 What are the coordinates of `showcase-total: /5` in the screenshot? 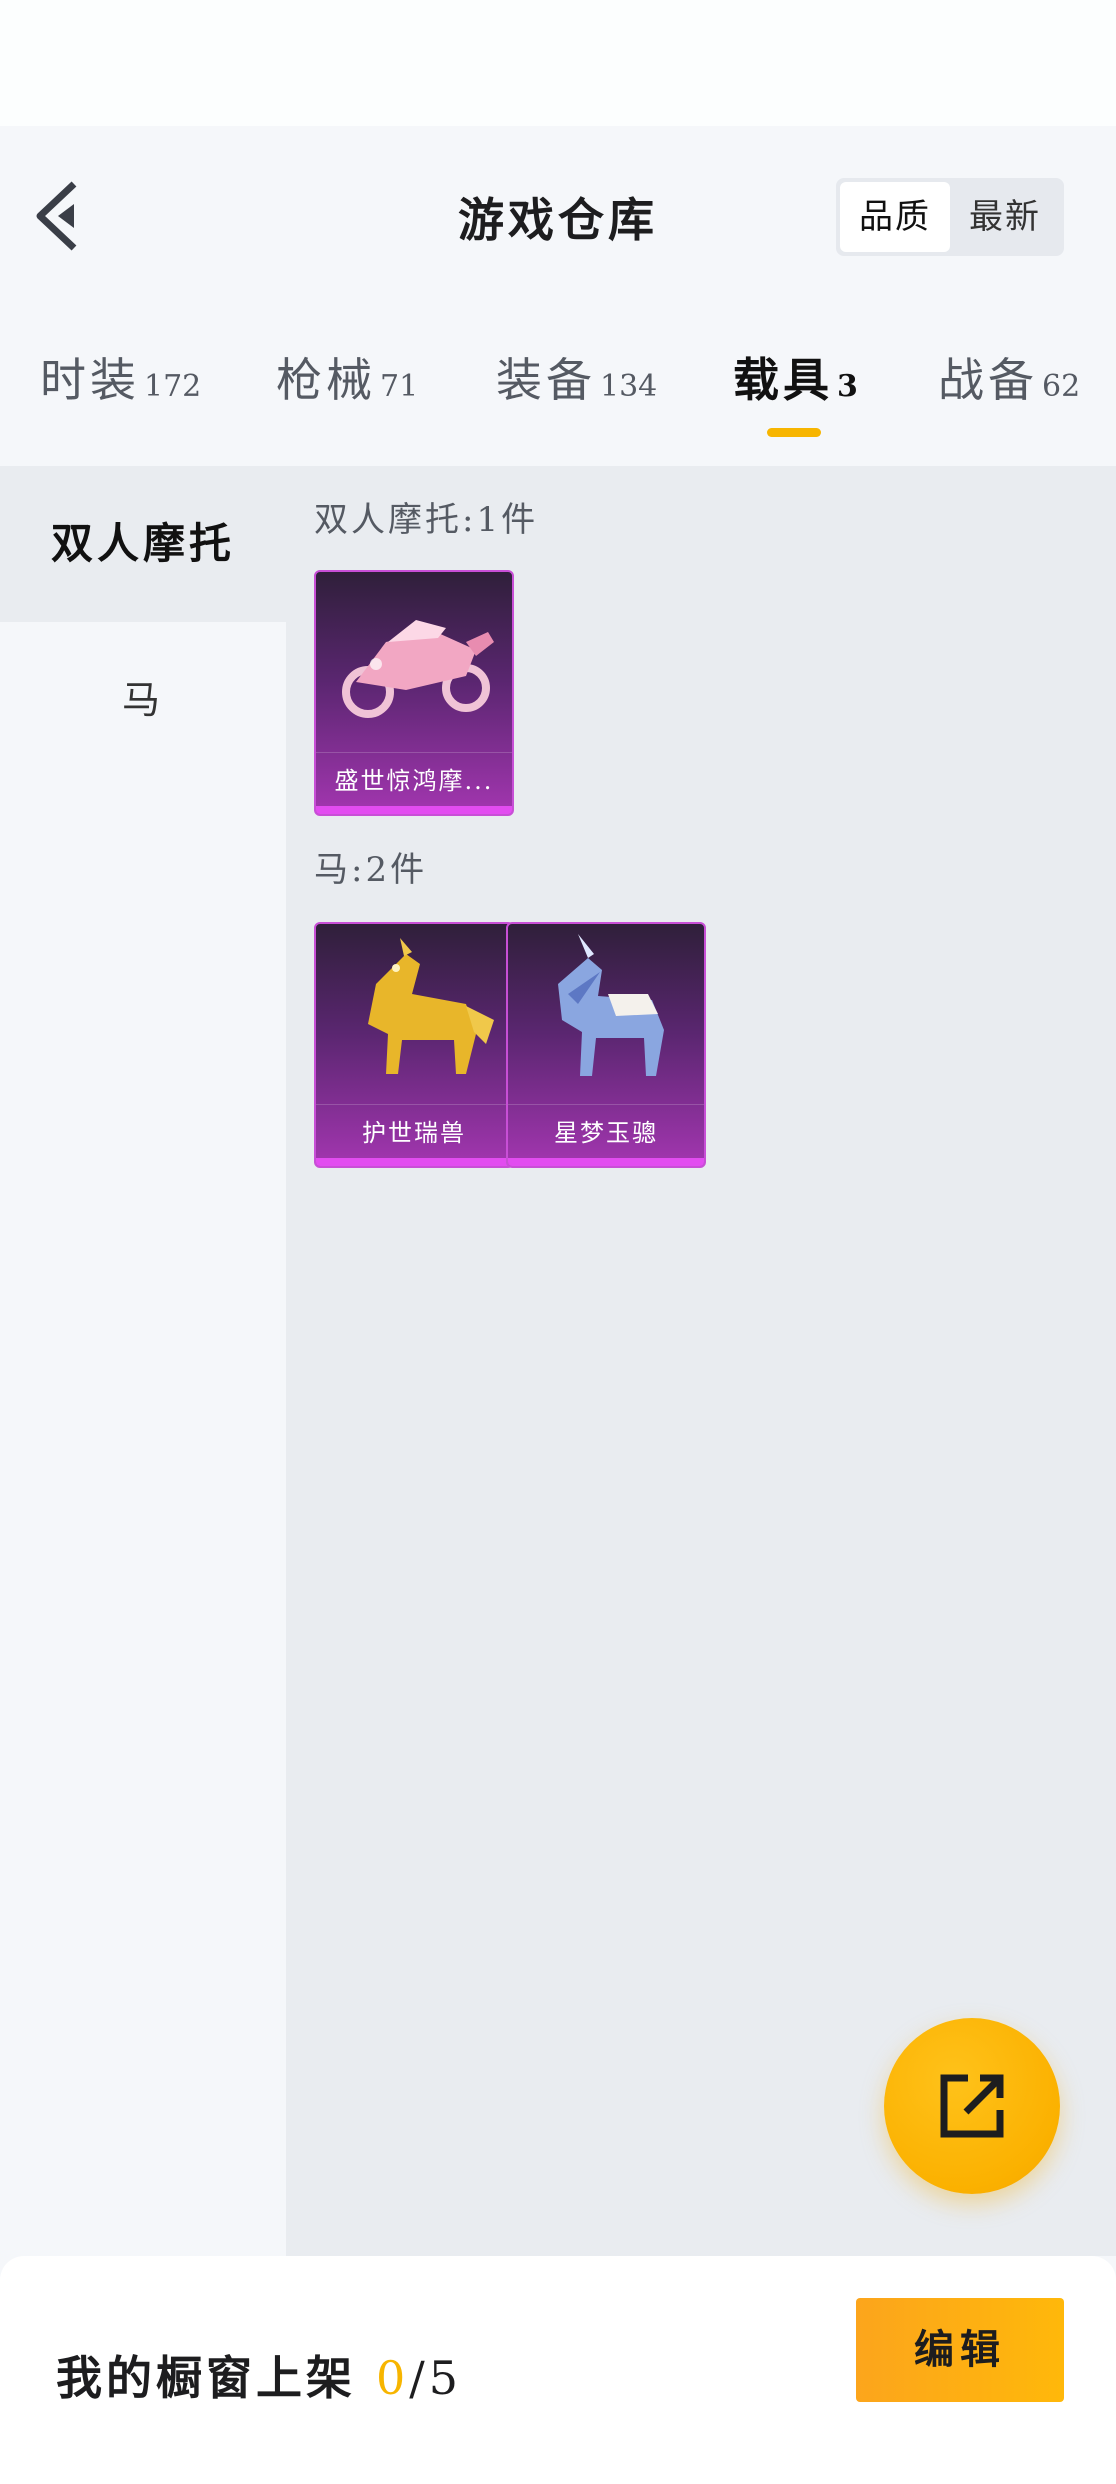 It's located at (436, 2378).